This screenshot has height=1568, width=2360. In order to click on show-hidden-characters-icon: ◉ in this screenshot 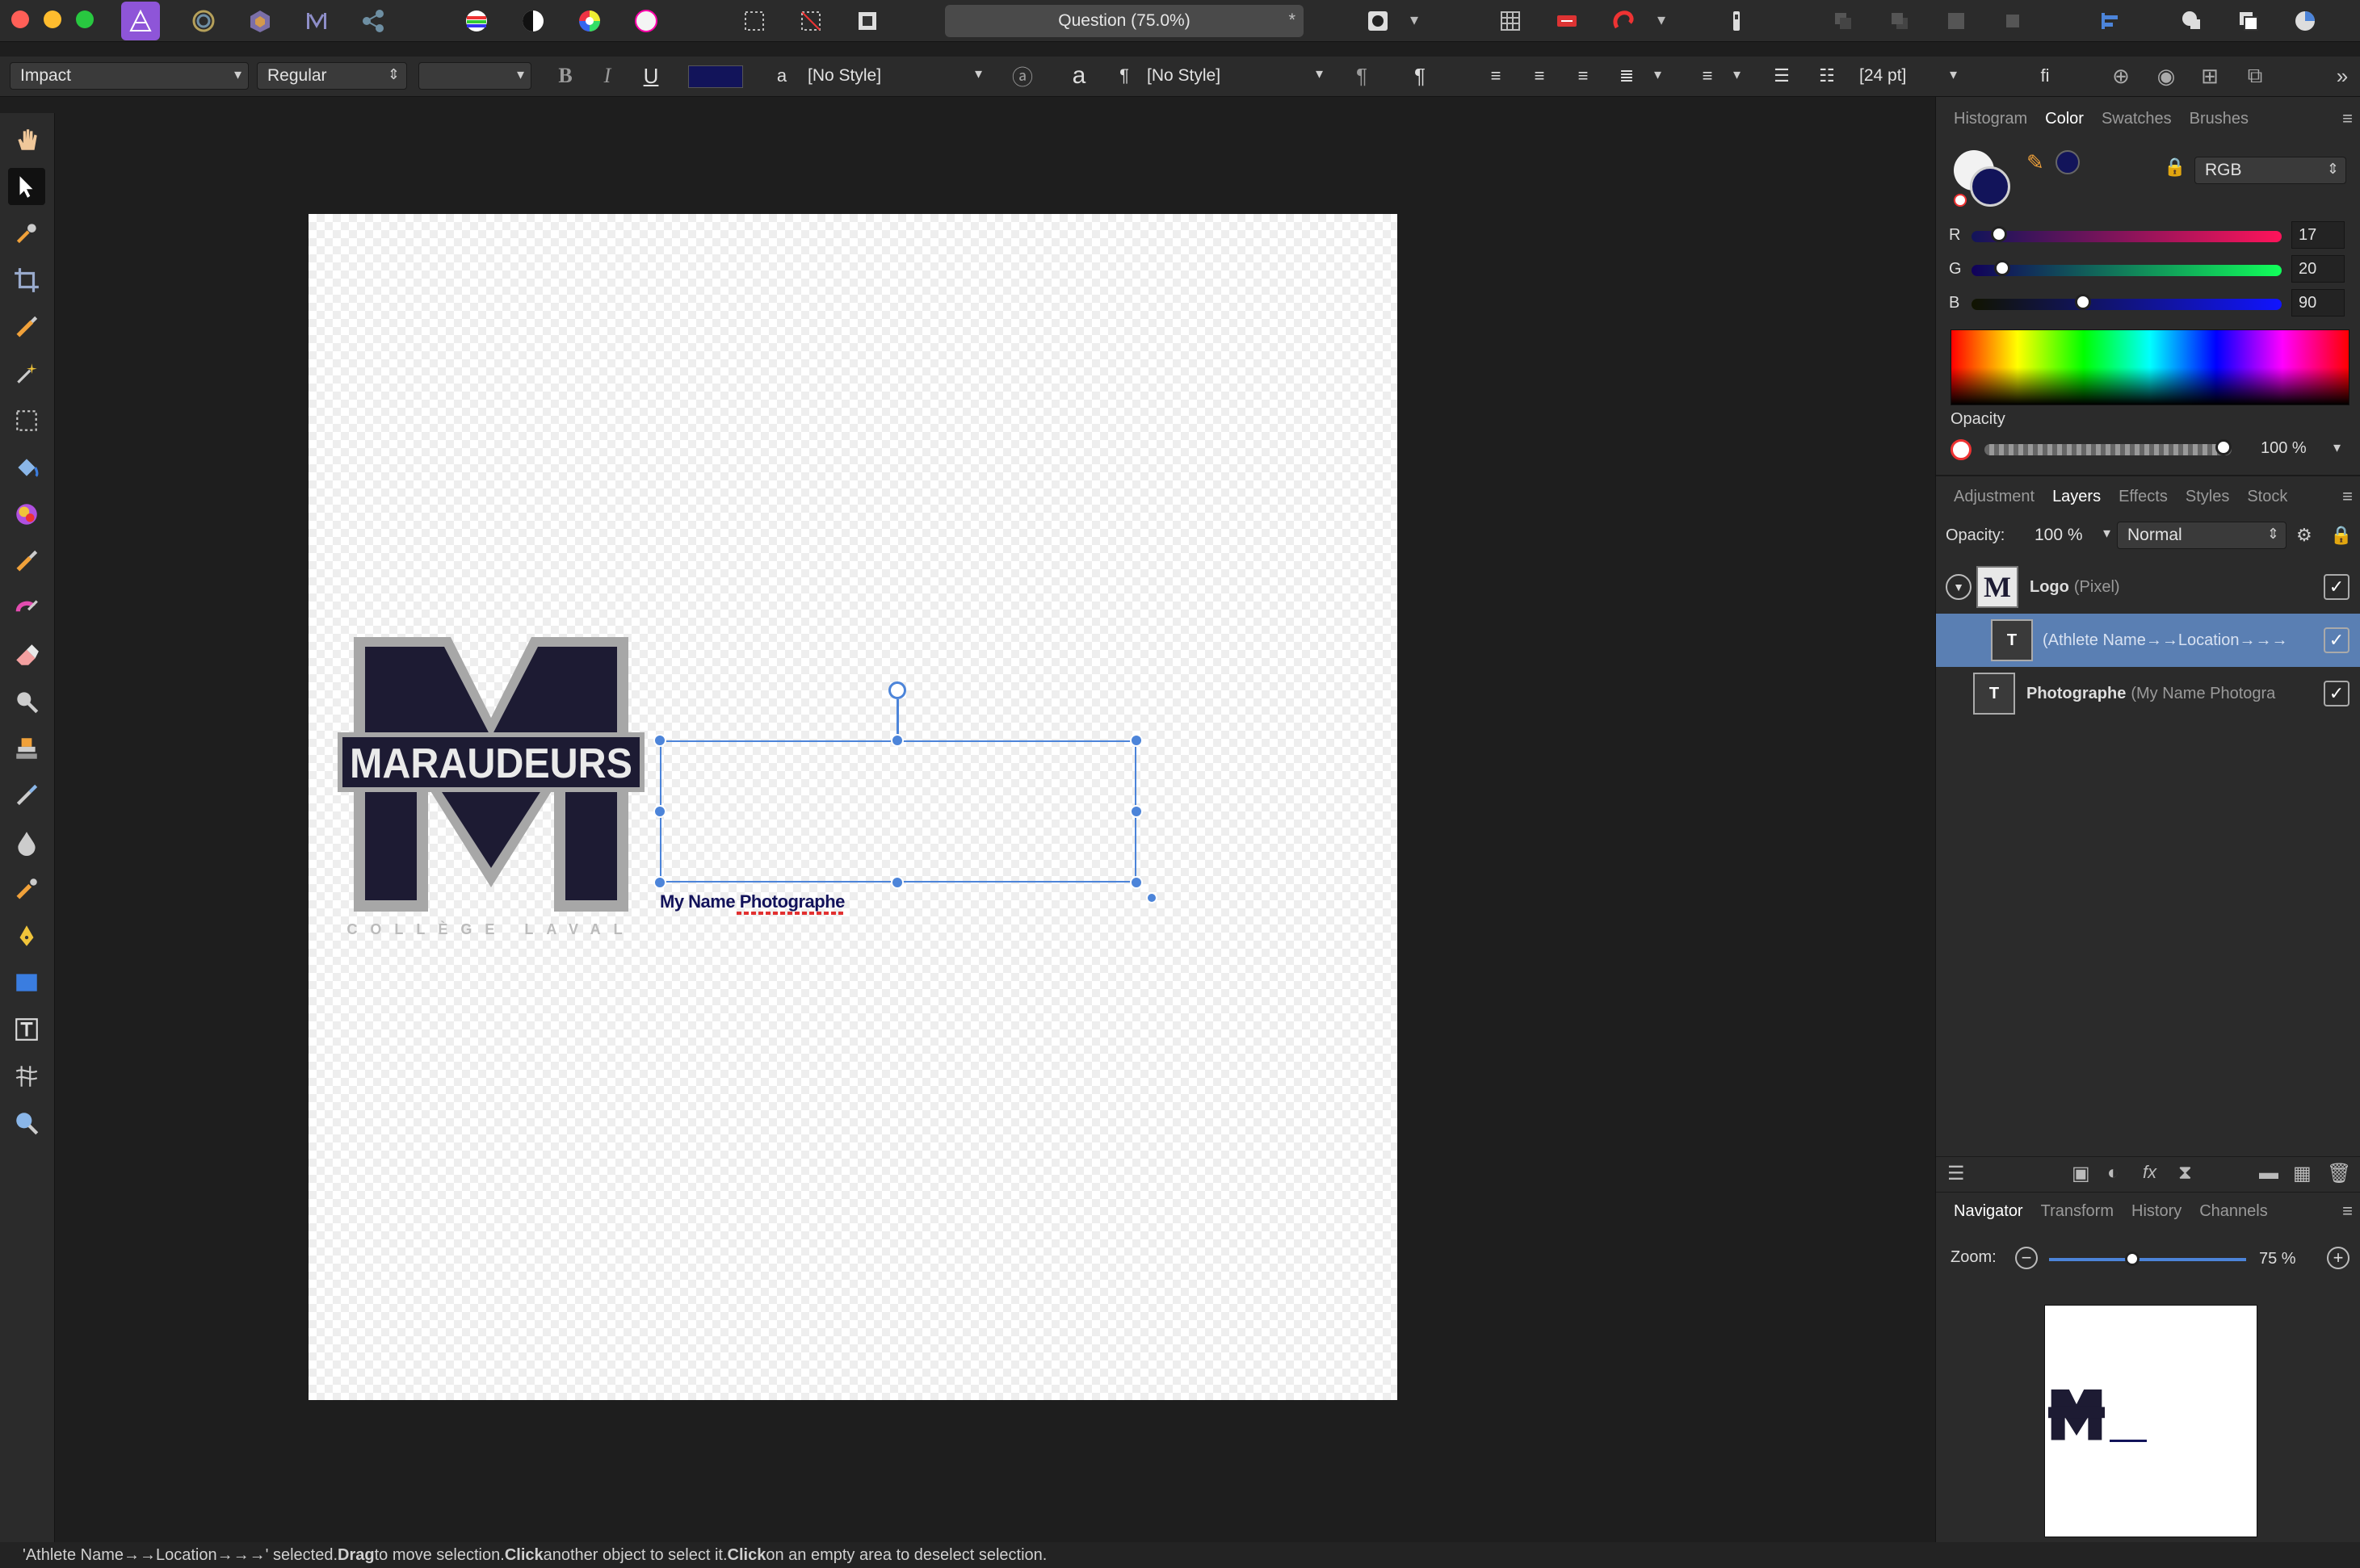, I will do `click(2166, 76)`.